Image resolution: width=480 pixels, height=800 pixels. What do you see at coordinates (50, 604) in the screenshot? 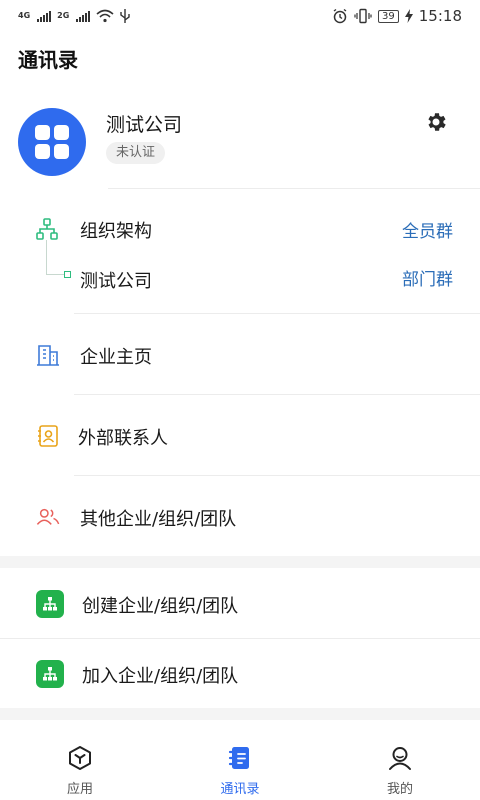
I see `create-org-icon` at bounding box center [50, 604].